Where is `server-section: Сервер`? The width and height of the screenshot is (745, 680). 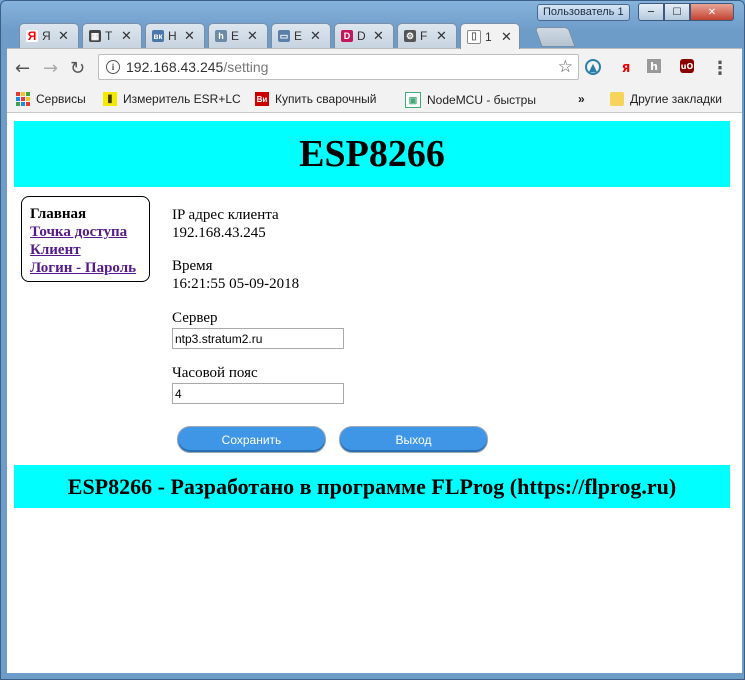 server-section: Сервер is located at coordinates (258, 329).